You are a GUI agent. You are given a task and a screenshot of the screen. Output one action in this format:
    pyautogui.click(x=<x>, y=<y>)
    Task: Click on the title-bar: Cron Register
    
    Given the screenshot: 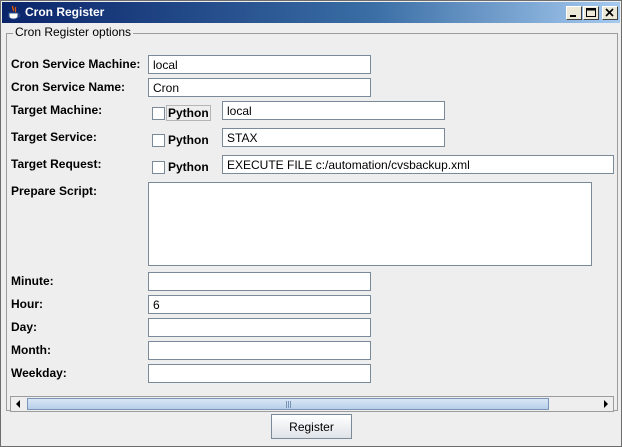 What is the action you would take?
    pyautogui.click(x=311, y=12)
    